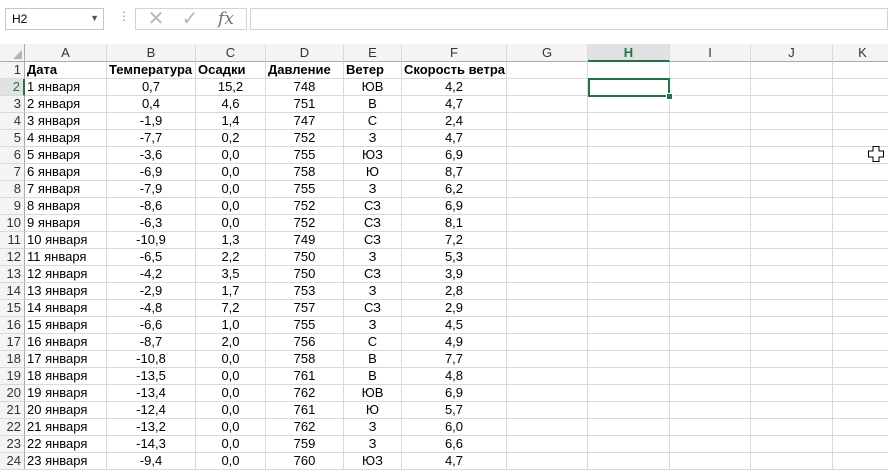  What do you see at coordinates (151, 138) in the screenshot?
I see `cell-b5: -7,7` at bounding box center [151, 138].